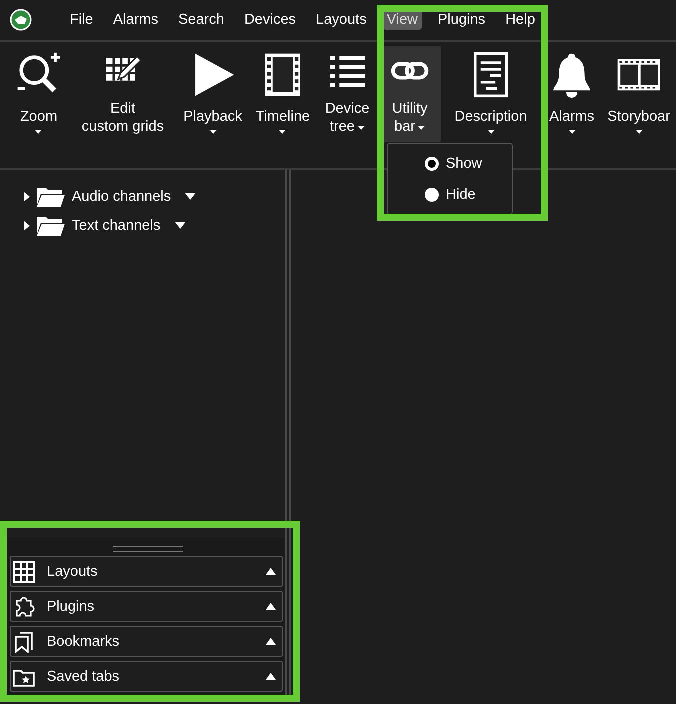 Image resolution: width=676 pixels, height=704 pixels. I want to click on toolbar-button: Timeline, so click(283, 94).